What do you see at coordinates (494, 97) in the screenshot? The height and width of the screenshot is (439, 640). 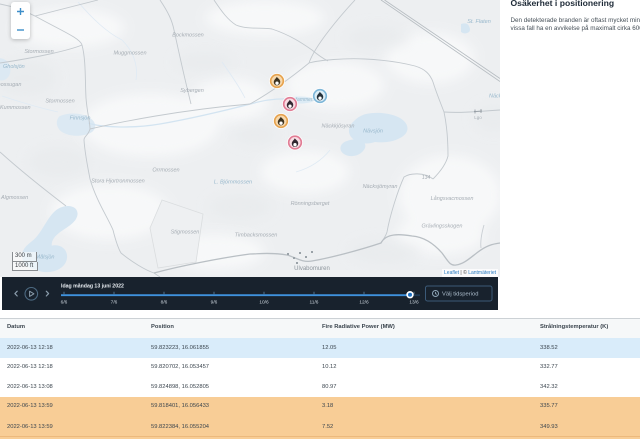 I see `svg-text: Näckebo` at bounding box center [494, 97].